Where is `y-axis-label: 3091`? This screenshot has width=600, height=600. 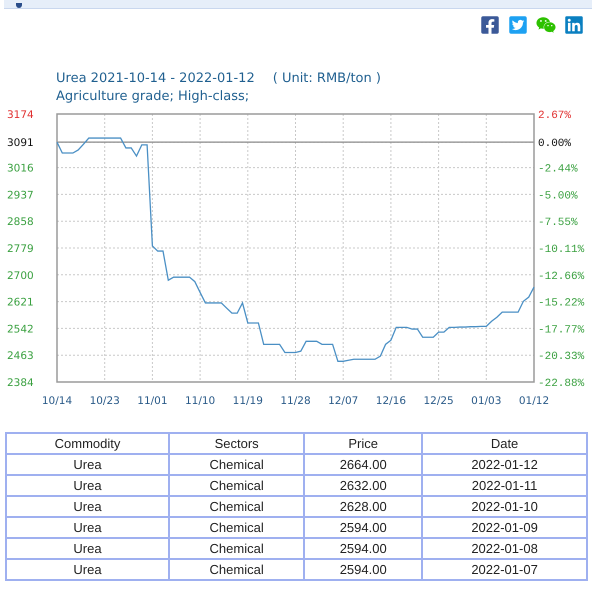
y-axis-label: 3091 is located at coordinates (20, 143).